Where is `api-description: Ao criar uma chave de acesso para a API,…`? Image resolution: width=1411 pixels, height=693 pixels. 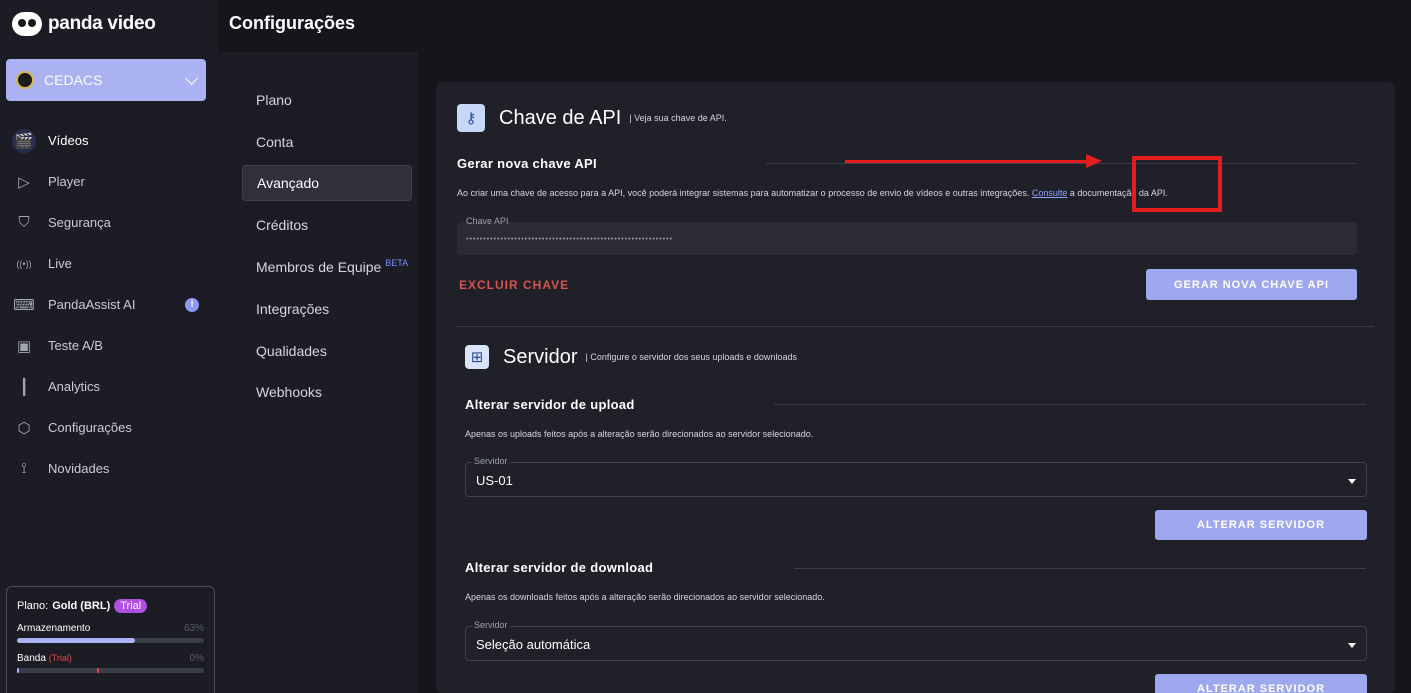
api-description: Ao criar uma chave de acesso para a API,… is located at coordinates (812, 193).